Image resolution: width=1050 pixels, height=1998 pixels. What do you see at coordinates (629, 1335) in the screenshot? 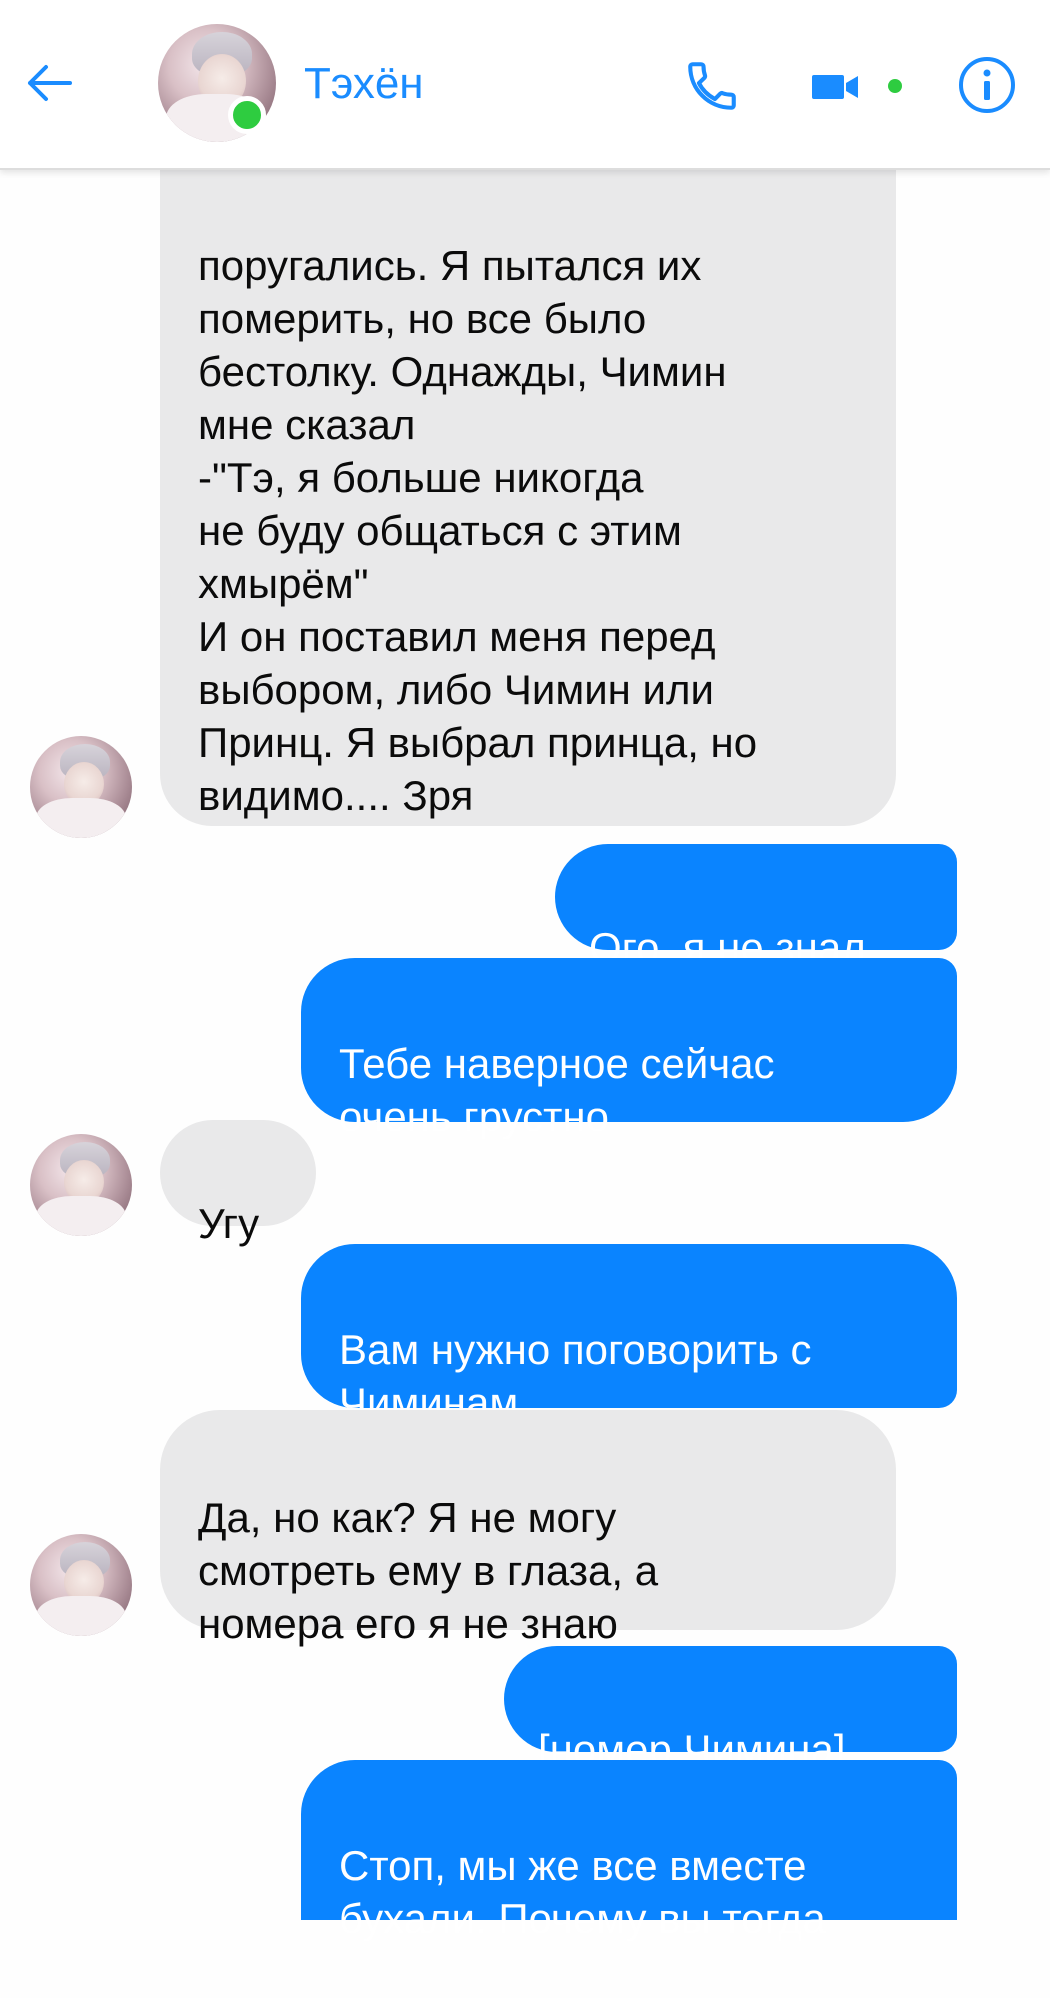
I see `message-bubble-outgoing: Вам нужно поговорить с Чиминам` at bounding box center [629, 1335].